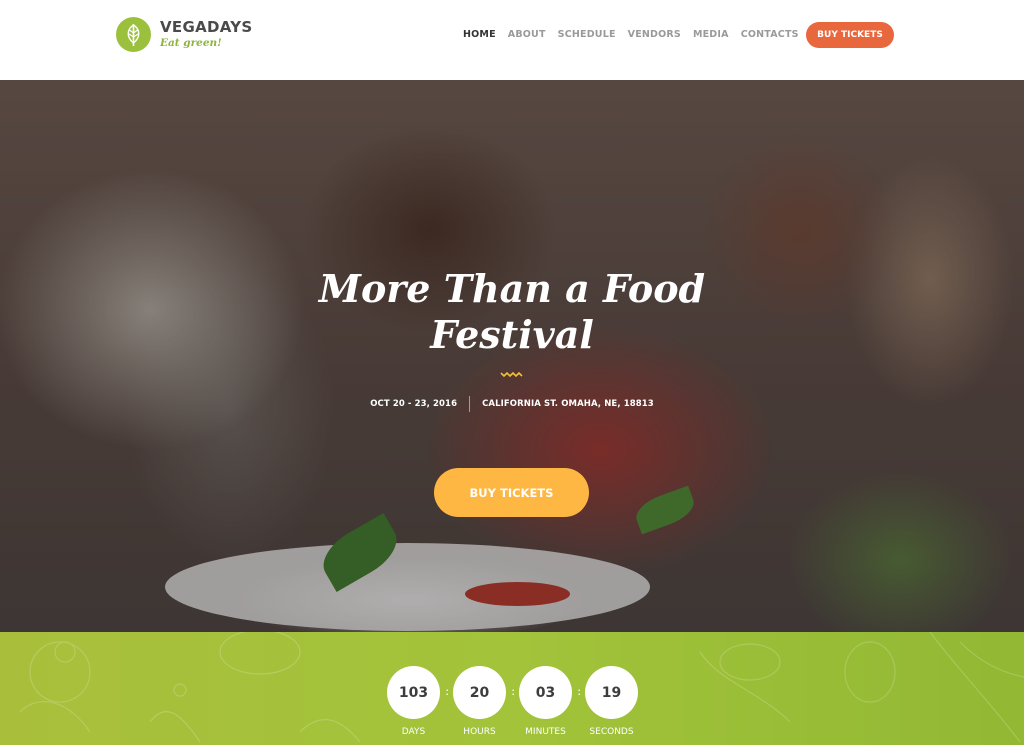  What do you see at coordinates (470, 404) in the screenshot?
I see `divider` at bounding box center [470, 404].